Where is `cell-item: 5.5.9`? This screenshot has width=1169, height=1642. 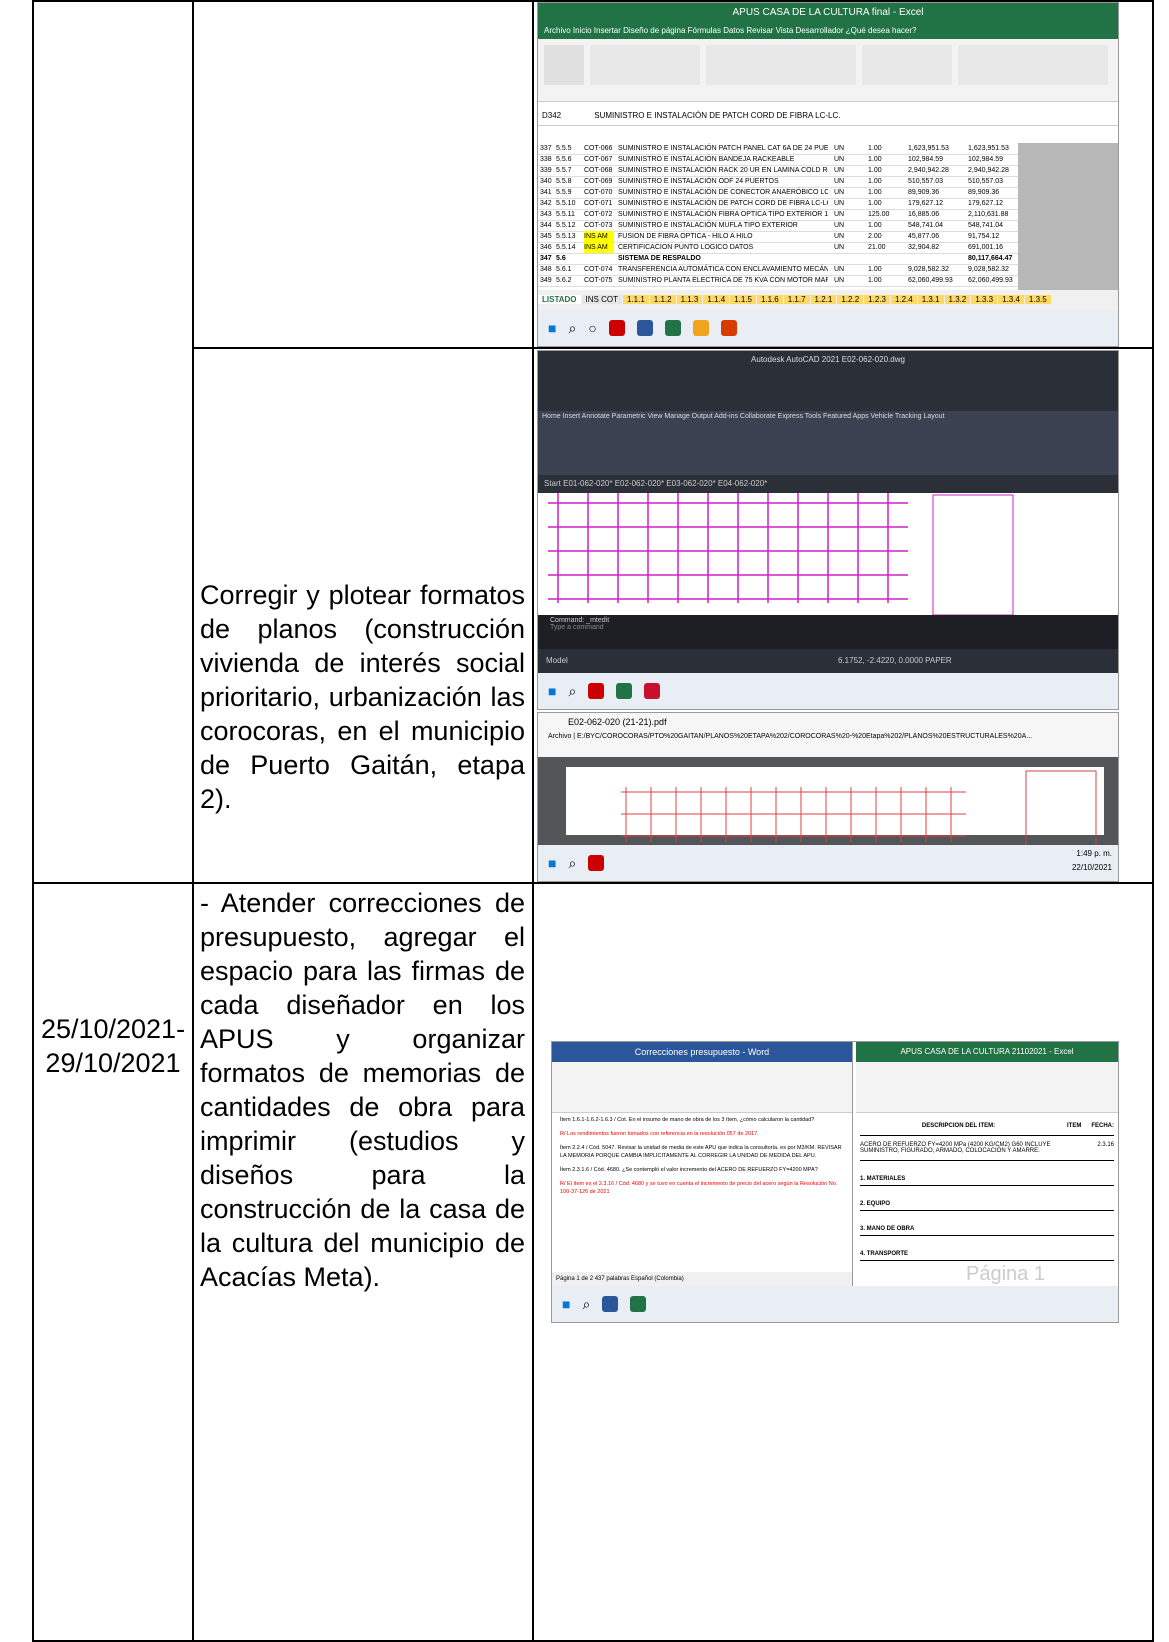 cell-item: 5.5.9 is located at coordinates (564, 192).